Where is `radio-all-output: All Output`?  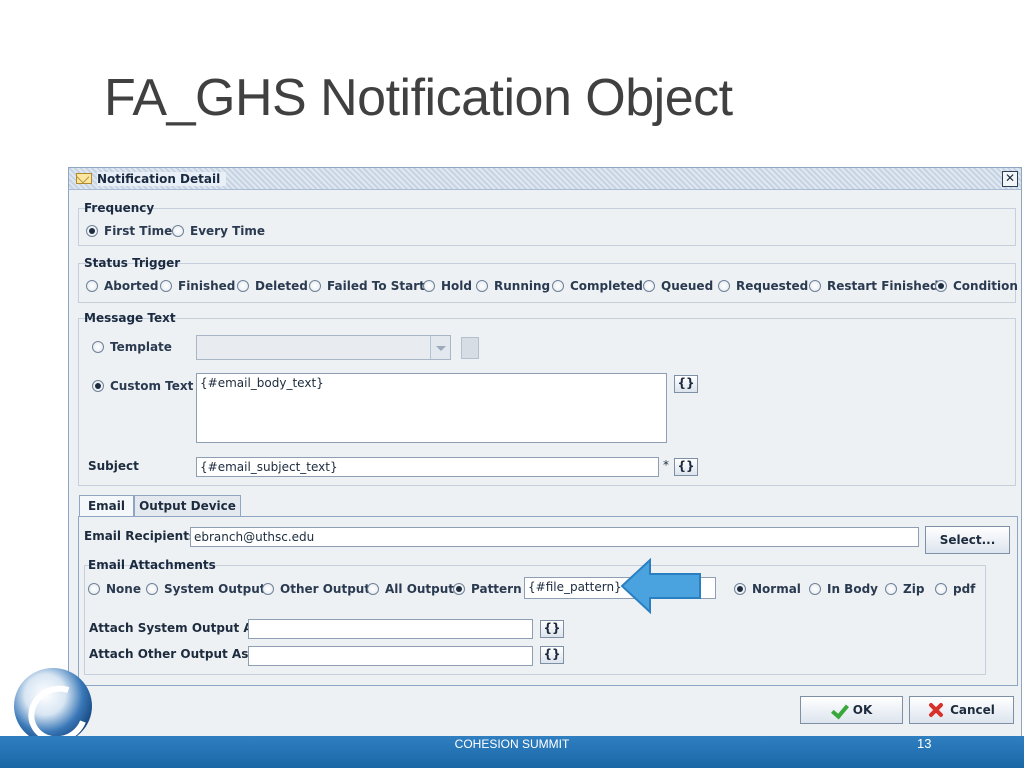
radio-all-output: All Output is located at coordinates (410, 589).